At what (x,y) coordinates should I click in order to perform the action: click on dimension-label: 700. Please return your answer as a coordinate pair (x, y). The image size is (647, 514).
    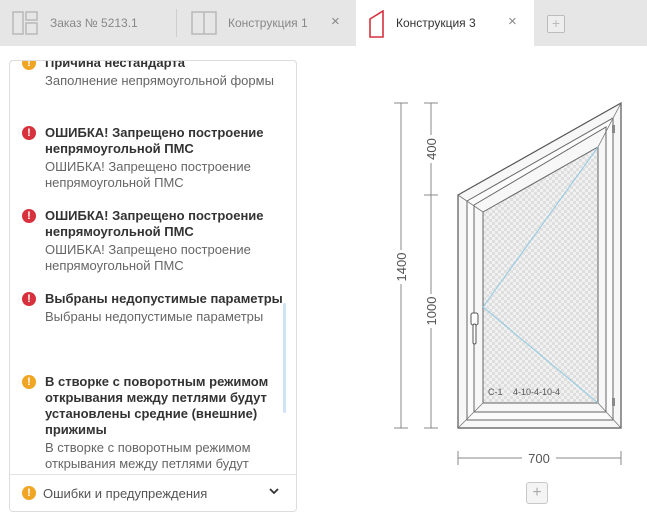
    Looking at the image, I should click on (539, 458).